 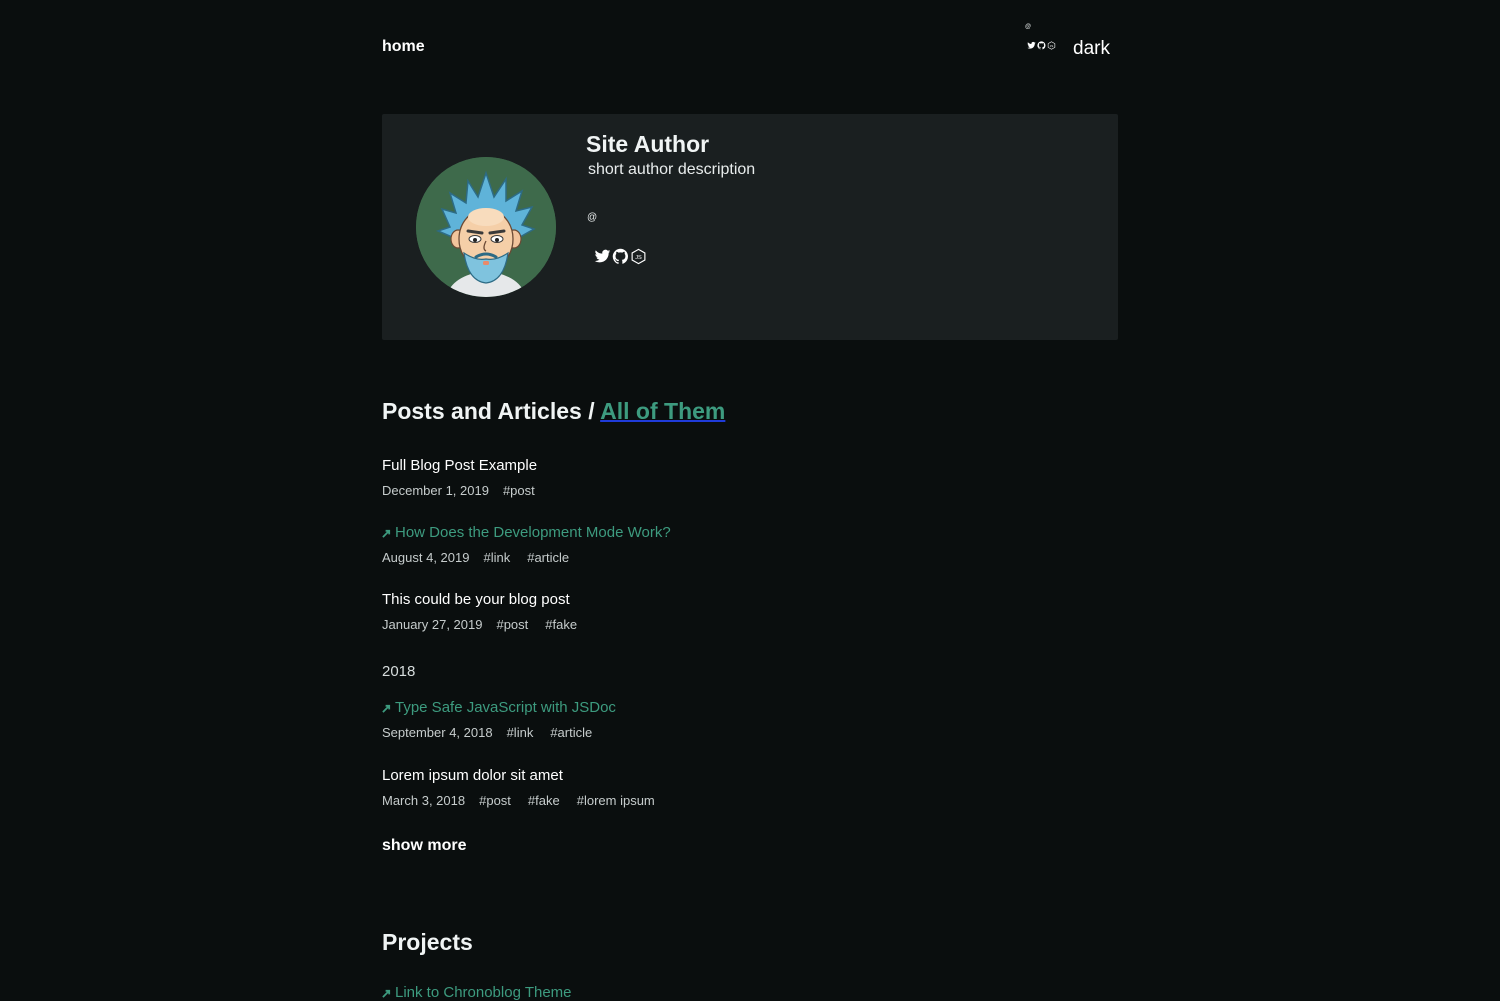 I want to click on header-handle: @, so click(x=1028, y=27).